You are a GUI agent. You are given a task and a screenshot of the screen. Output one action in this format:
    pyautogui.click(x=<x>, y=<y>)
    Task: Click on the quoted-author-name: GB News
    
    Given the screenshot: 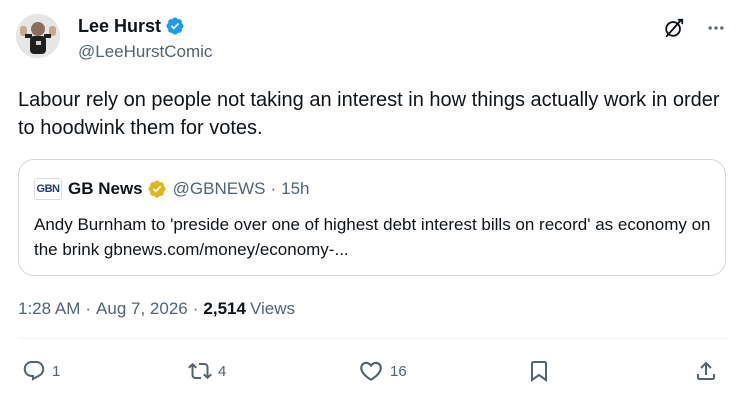 What is the action you would take?
    pyautogui.click(x=105, y=189)
    